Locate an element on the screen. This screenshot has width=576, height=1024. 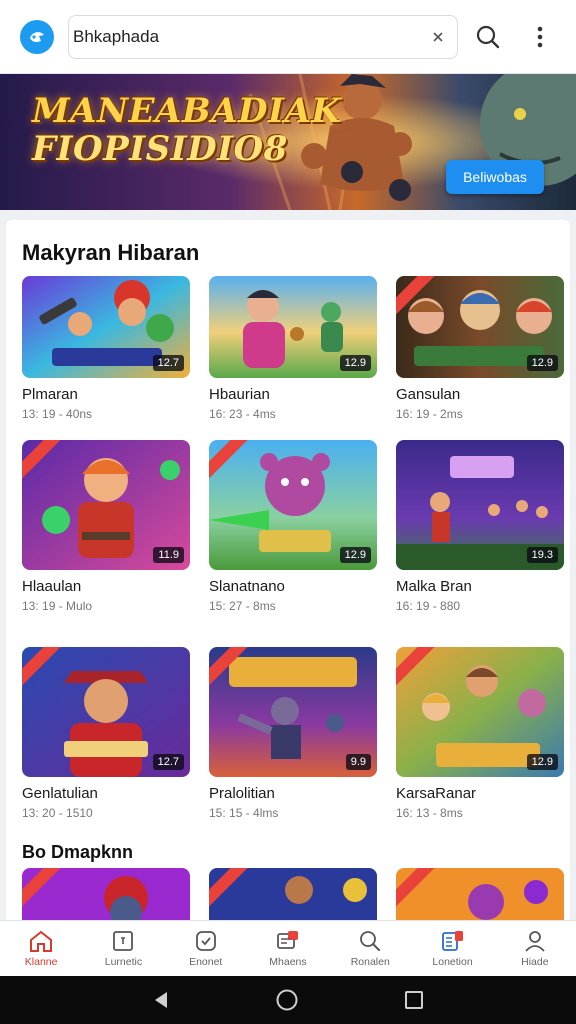
game-card: 12.7 Plmaran 13: 19 - 40ns is located at coordinates (106, 348).